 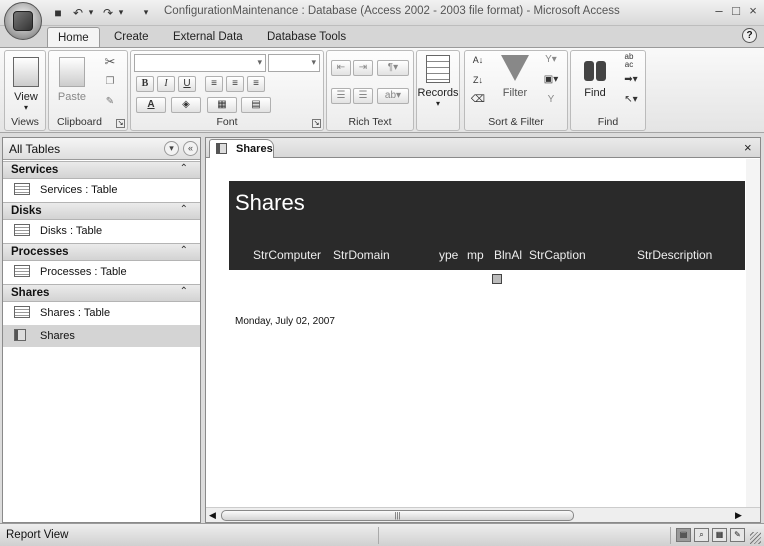 I want to click on nav-dropdown-icon: ▾, so click(x=171, y=148).